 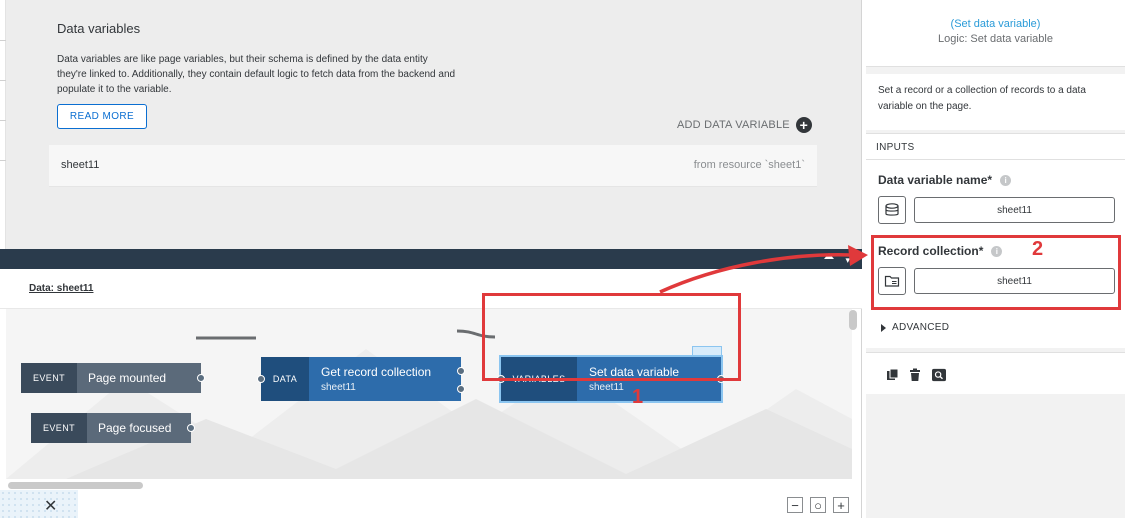 What do you see at coordinates (795, 505) in the screenshot?
I see `zoom-out-button: −` at bounding box center [795, 505].